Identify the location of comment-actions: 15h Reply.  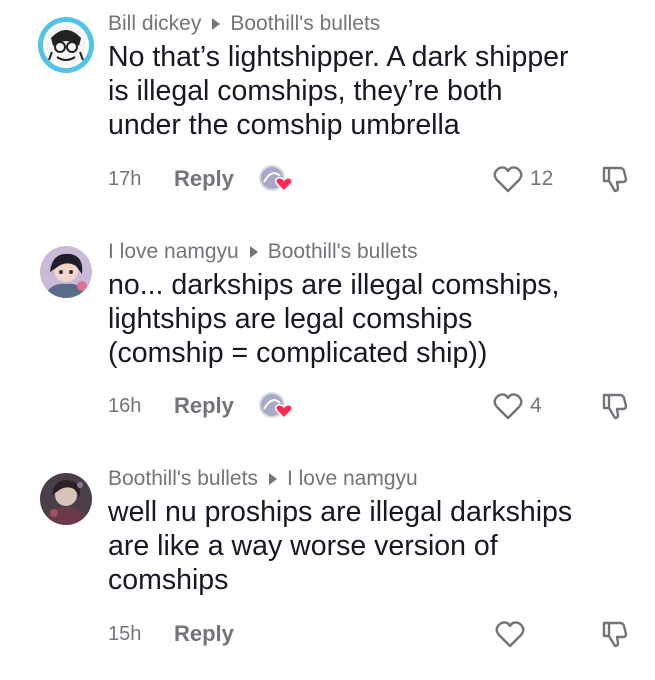
(373, 635).